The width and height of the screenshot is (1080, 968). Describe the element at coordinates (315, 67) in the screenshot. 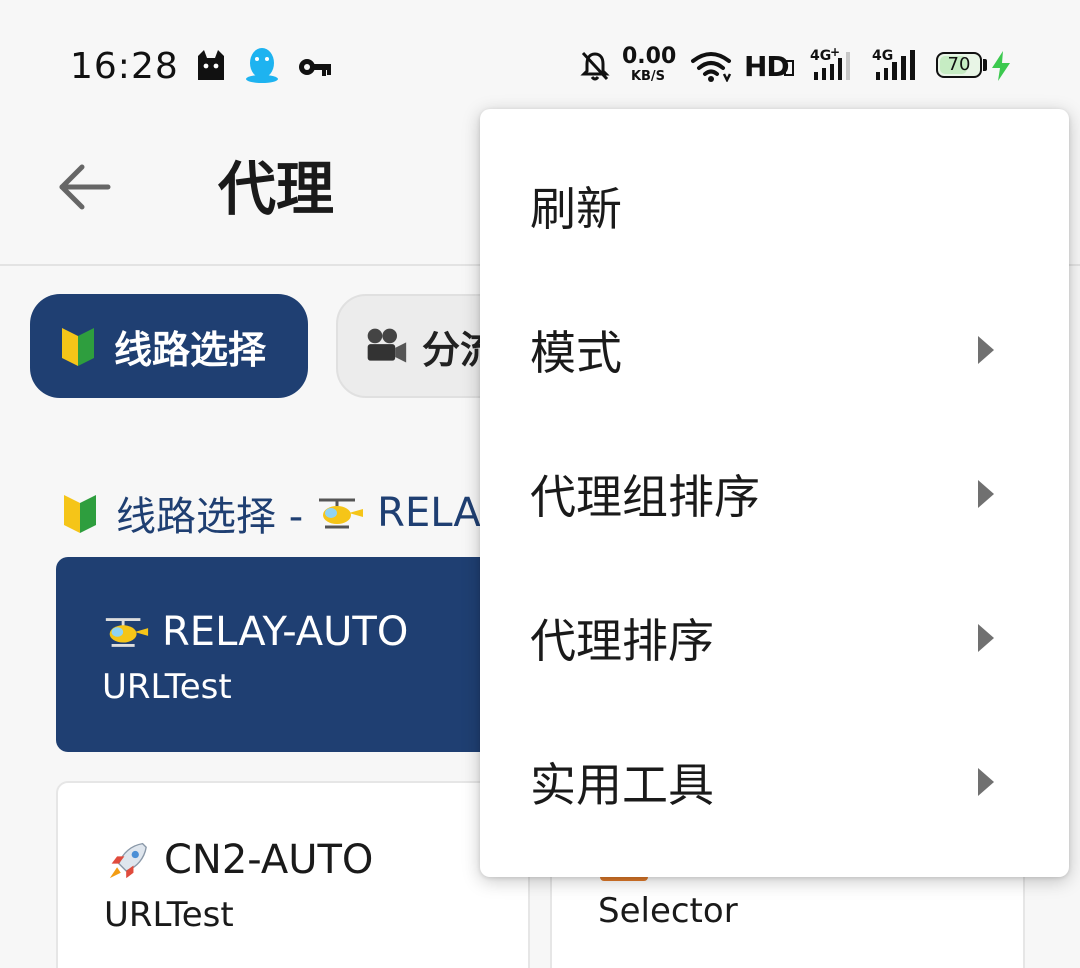

I see `vpn-key-icon` at that location.